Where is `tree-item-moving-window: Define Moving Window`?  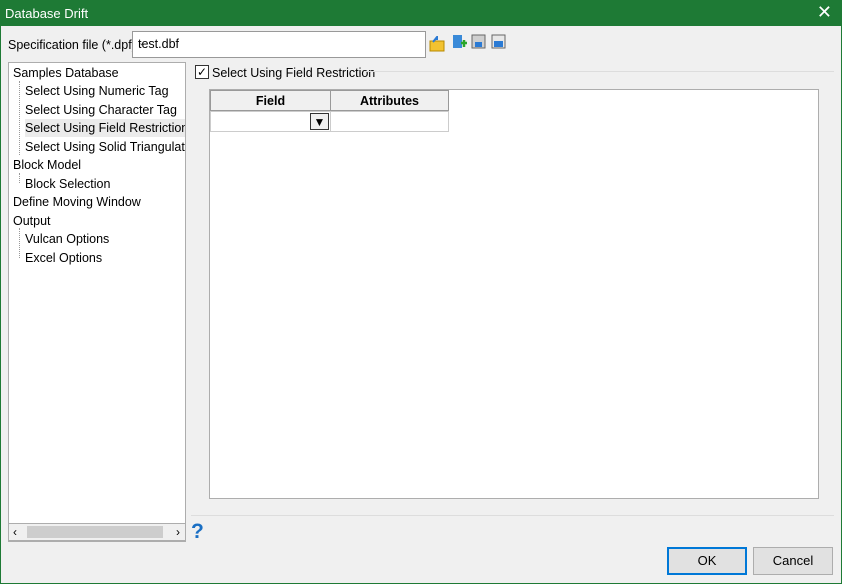 tree-item-moving-window: Define Moving Window is located at coordinates (77, 202).